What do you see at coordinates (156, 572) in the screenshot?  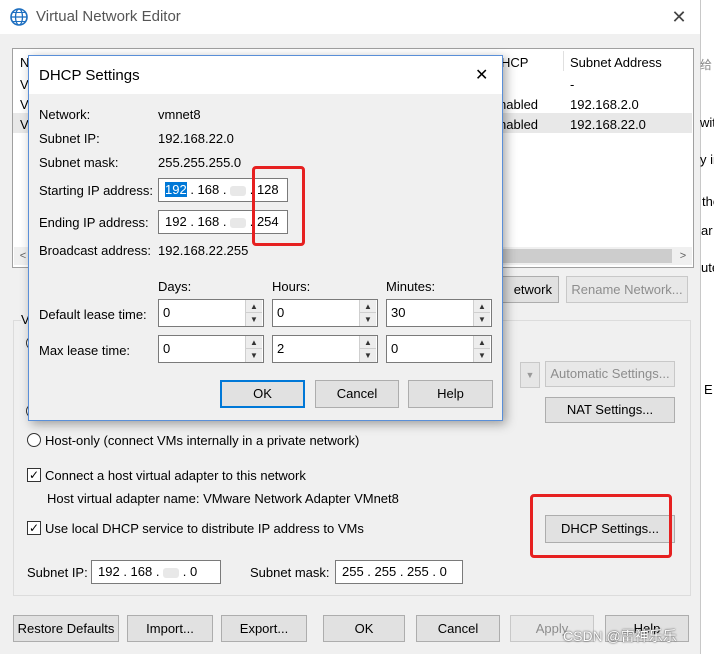 I see `subnet-ip-field: 192 . 168 . . 0` at bounding box center [156, 572].